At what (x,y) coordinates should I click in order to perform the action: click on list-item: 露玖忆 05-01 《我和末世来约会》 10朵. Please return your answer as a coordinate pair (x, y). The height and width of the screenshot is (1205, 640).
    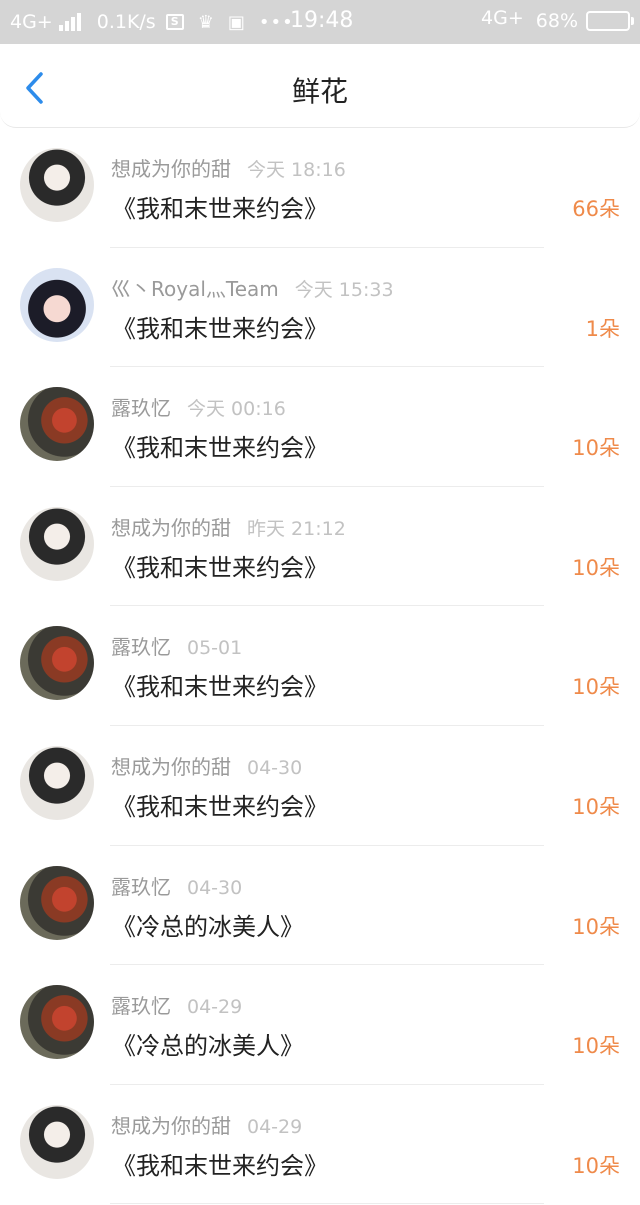
    Looking at the image, I should click on (320, 666).